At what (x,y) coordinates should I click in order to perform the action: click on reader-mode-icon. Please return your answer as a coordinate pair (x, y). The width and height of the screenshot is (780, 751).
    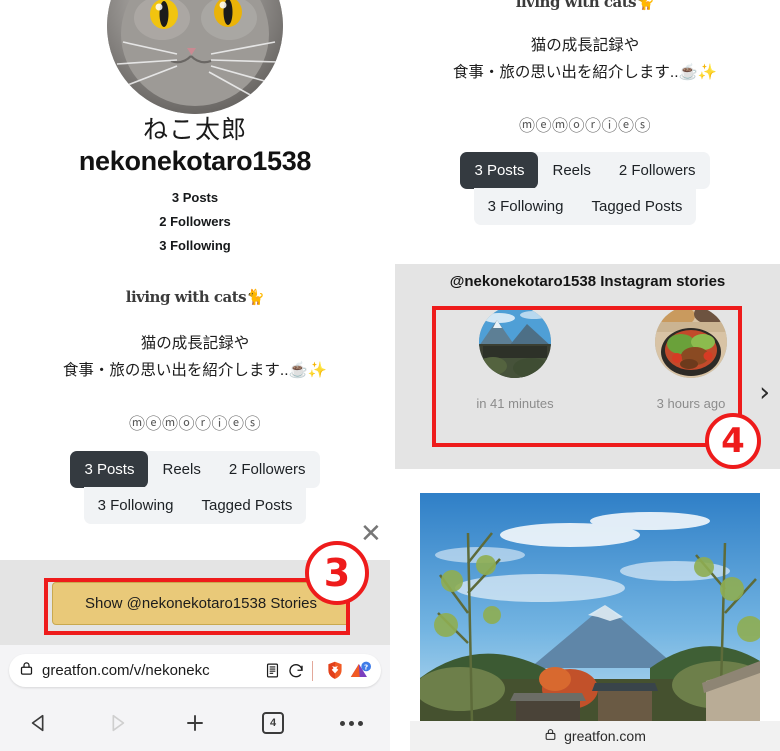
    Looking at the image, I should click on (272, 670).